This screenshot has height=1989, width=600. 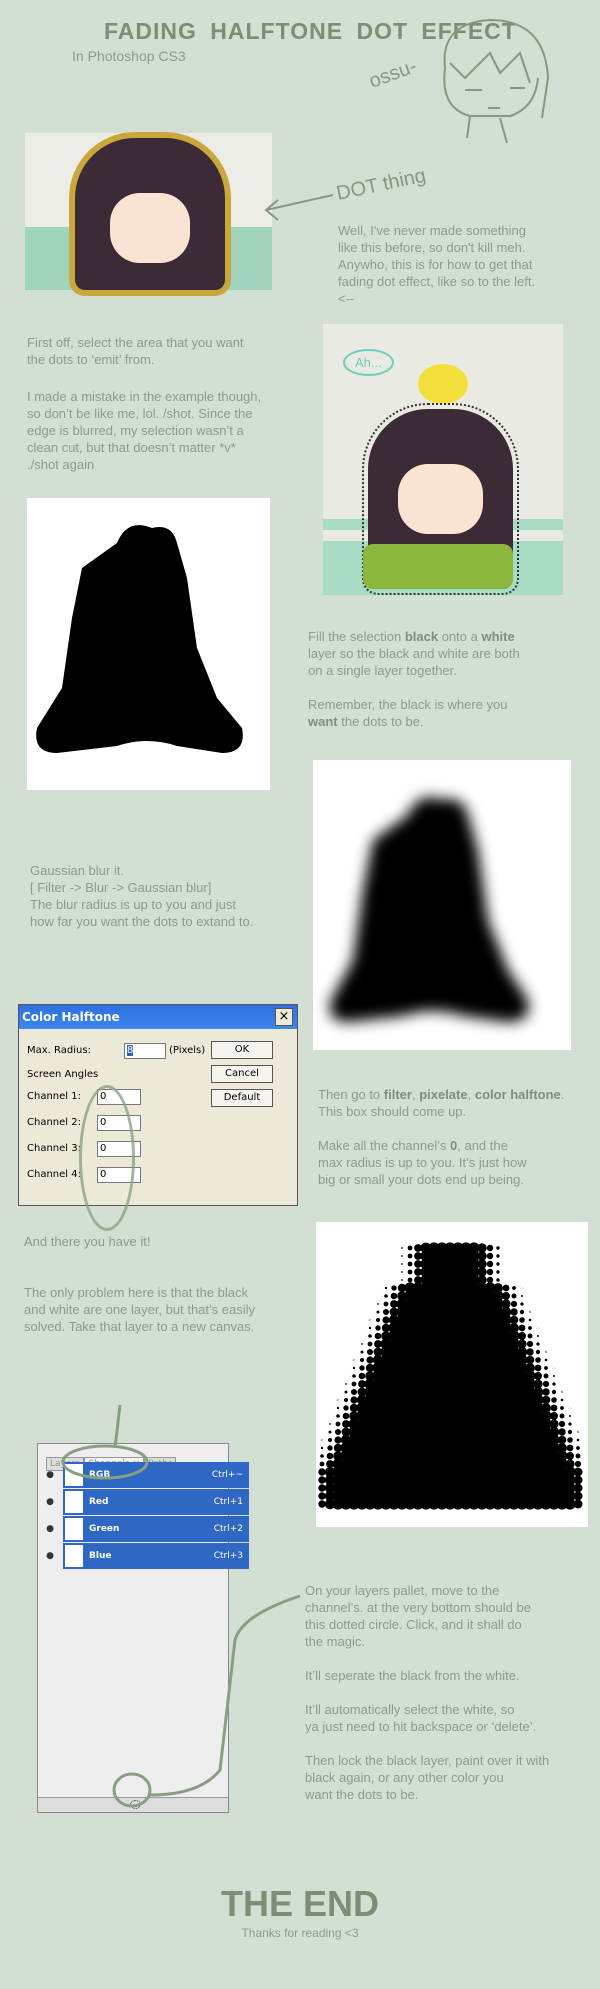 What do you see at coordinates (284, 1017) in the screenshot?
I see `close-button: ×` at bounding box center [284, 1017].